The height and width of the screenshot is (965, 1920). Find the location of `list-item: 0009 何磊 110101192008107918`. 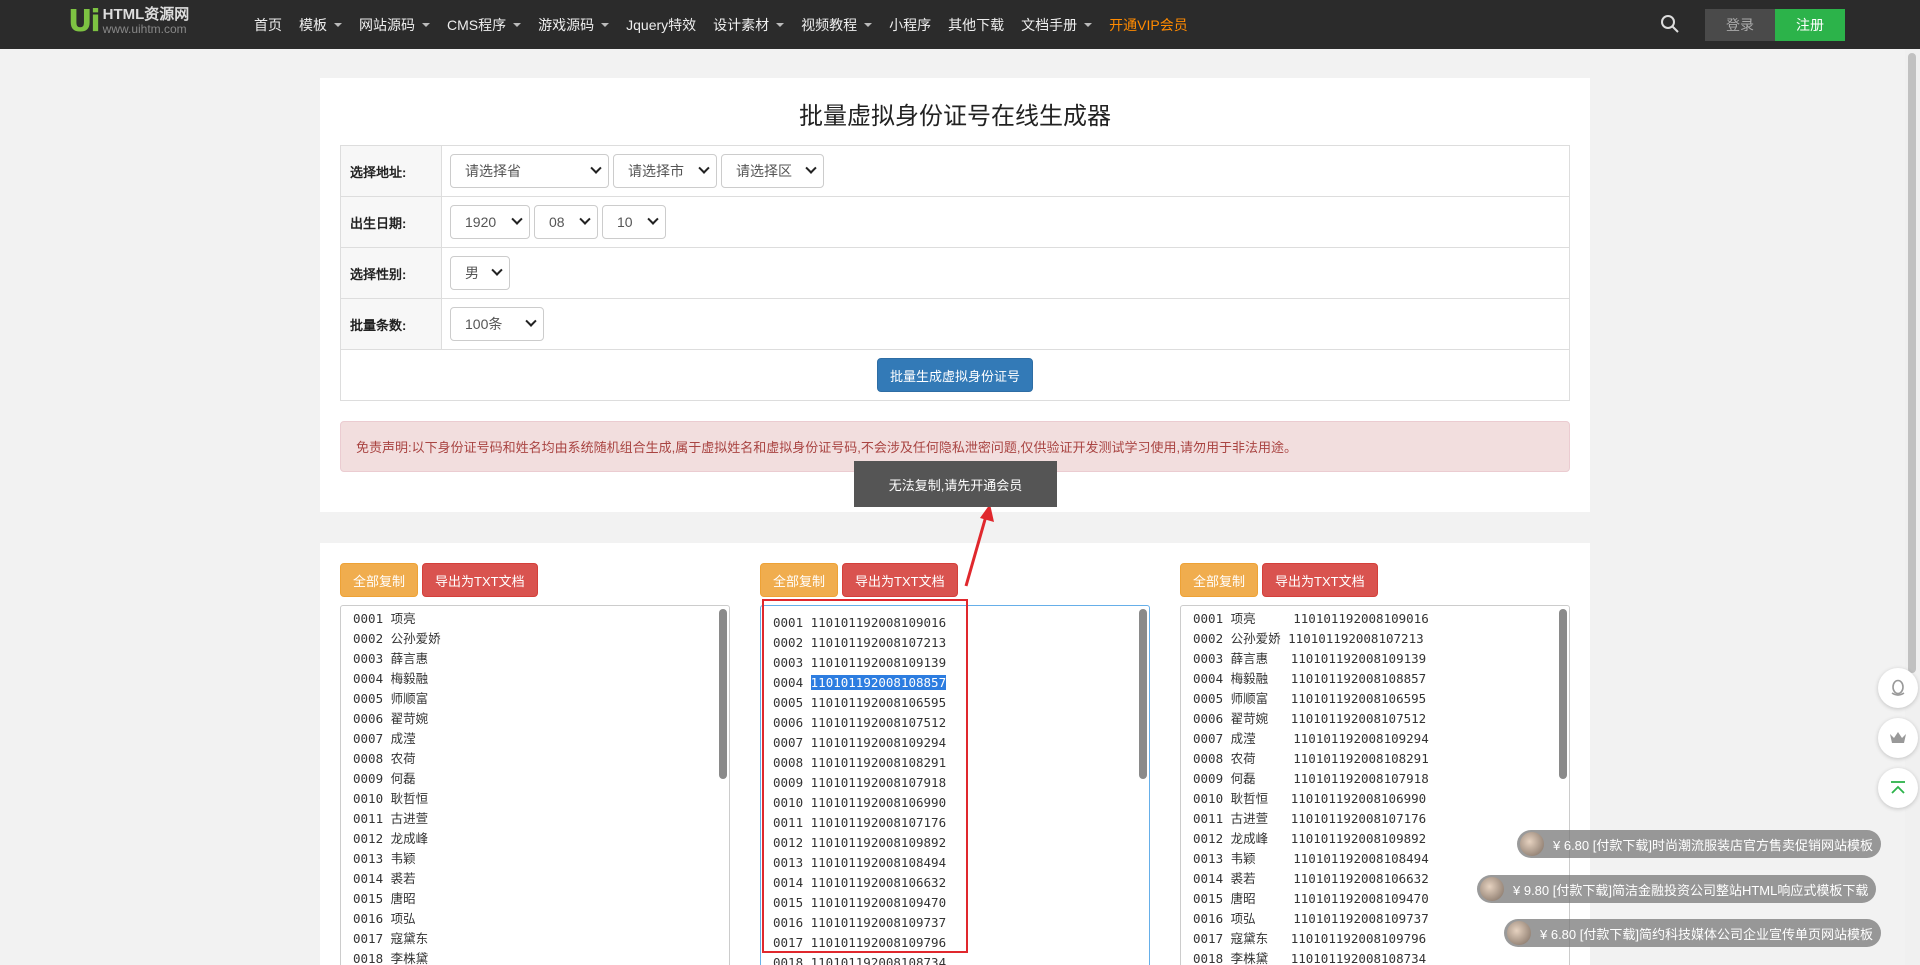

list-item: 0009 何磊 110101192008107918 is located at coordinates (1311, 778).